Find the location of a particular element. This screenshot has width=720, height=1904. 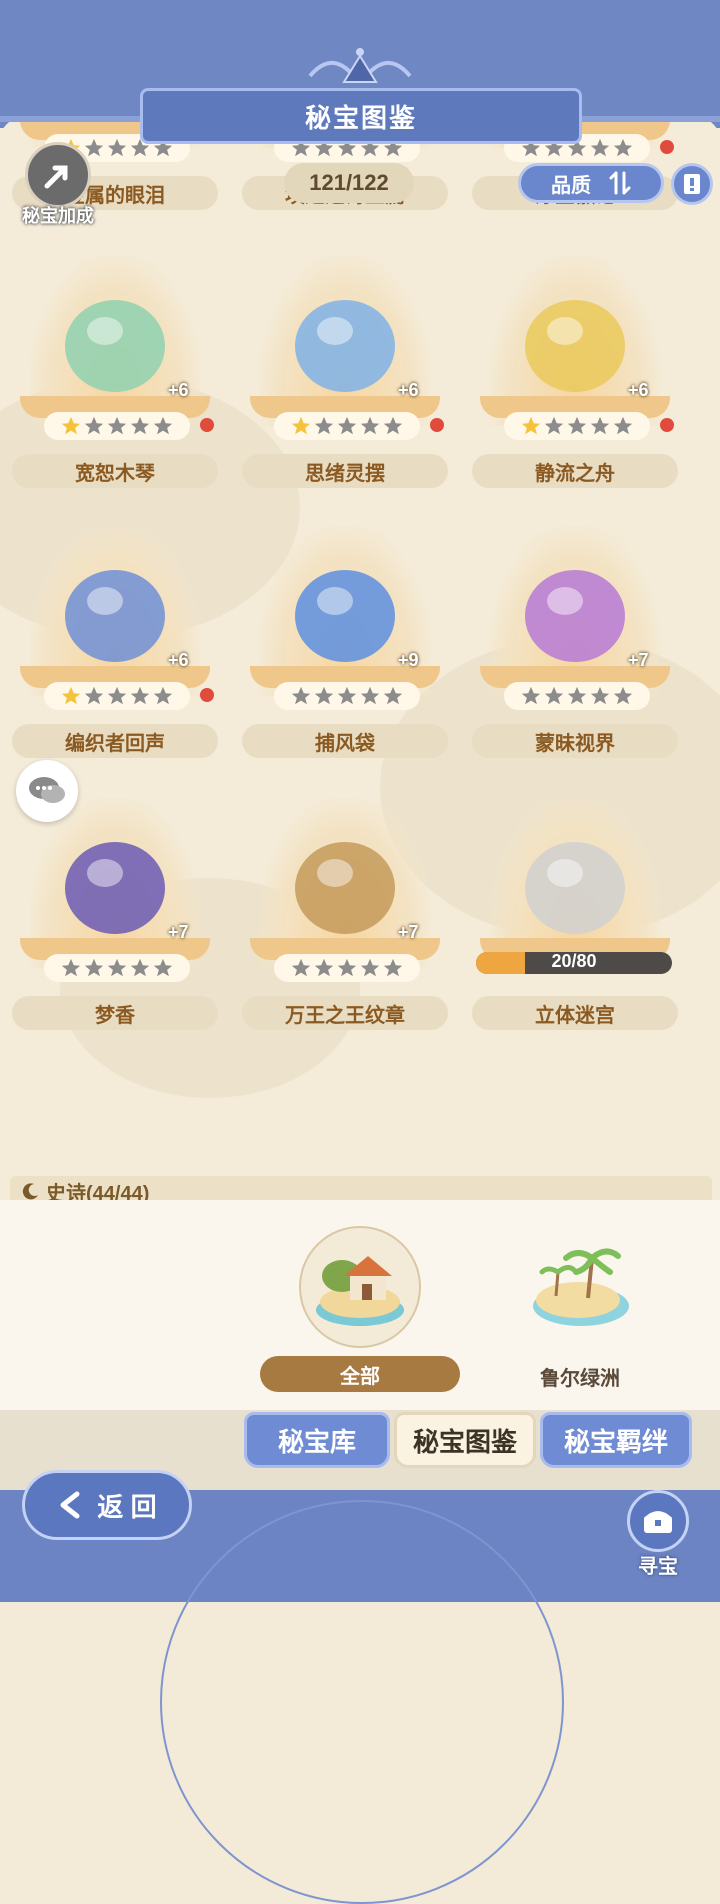

bonus-label: 秘宝加成 is located at coordinates (58, 216).